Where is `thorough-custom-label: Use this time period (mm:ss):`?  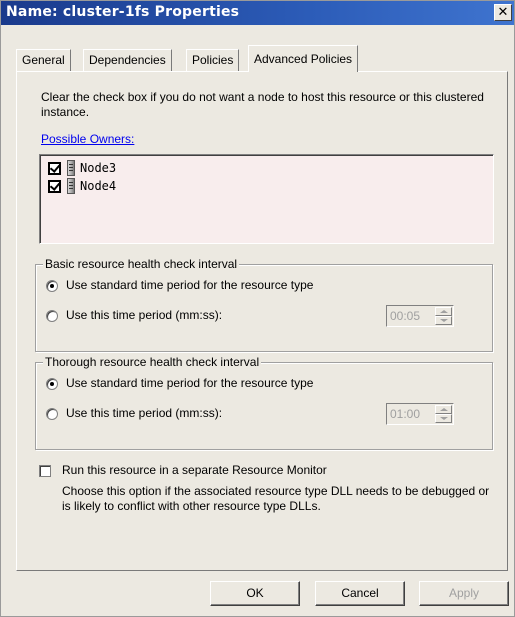
thorough-custom-label: Use this time period (mm:ss): is located at coordinates (144, 413).